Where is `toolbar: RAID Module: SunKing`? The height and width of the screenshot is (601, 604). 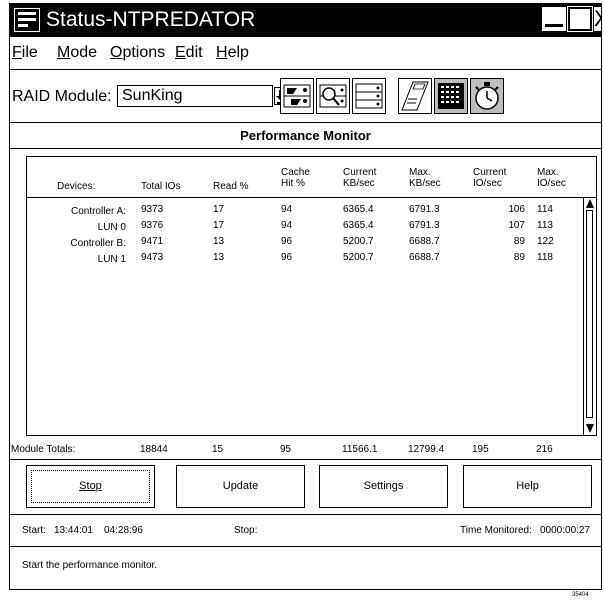 toolbar: RAID Module: SunKing is located at coordinates (305, 96).